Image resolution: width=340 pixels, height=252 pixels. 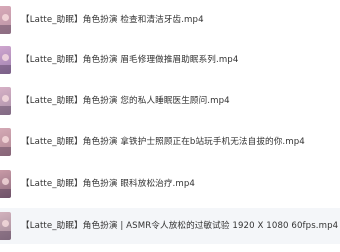 I want to click on file-name: 【Latte_助眠】角色扮演 眉毛修理做推眉助眠系列.mp4, so click(x=130, y=60).